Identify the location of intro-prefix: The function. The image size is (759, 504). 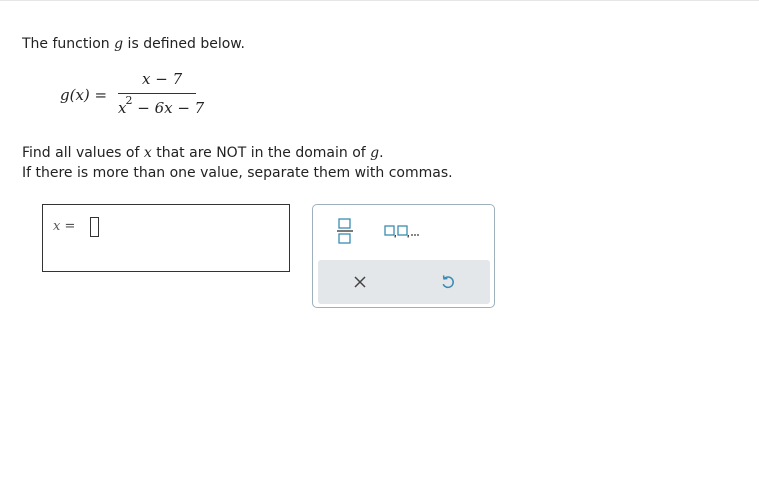
(68, 44).